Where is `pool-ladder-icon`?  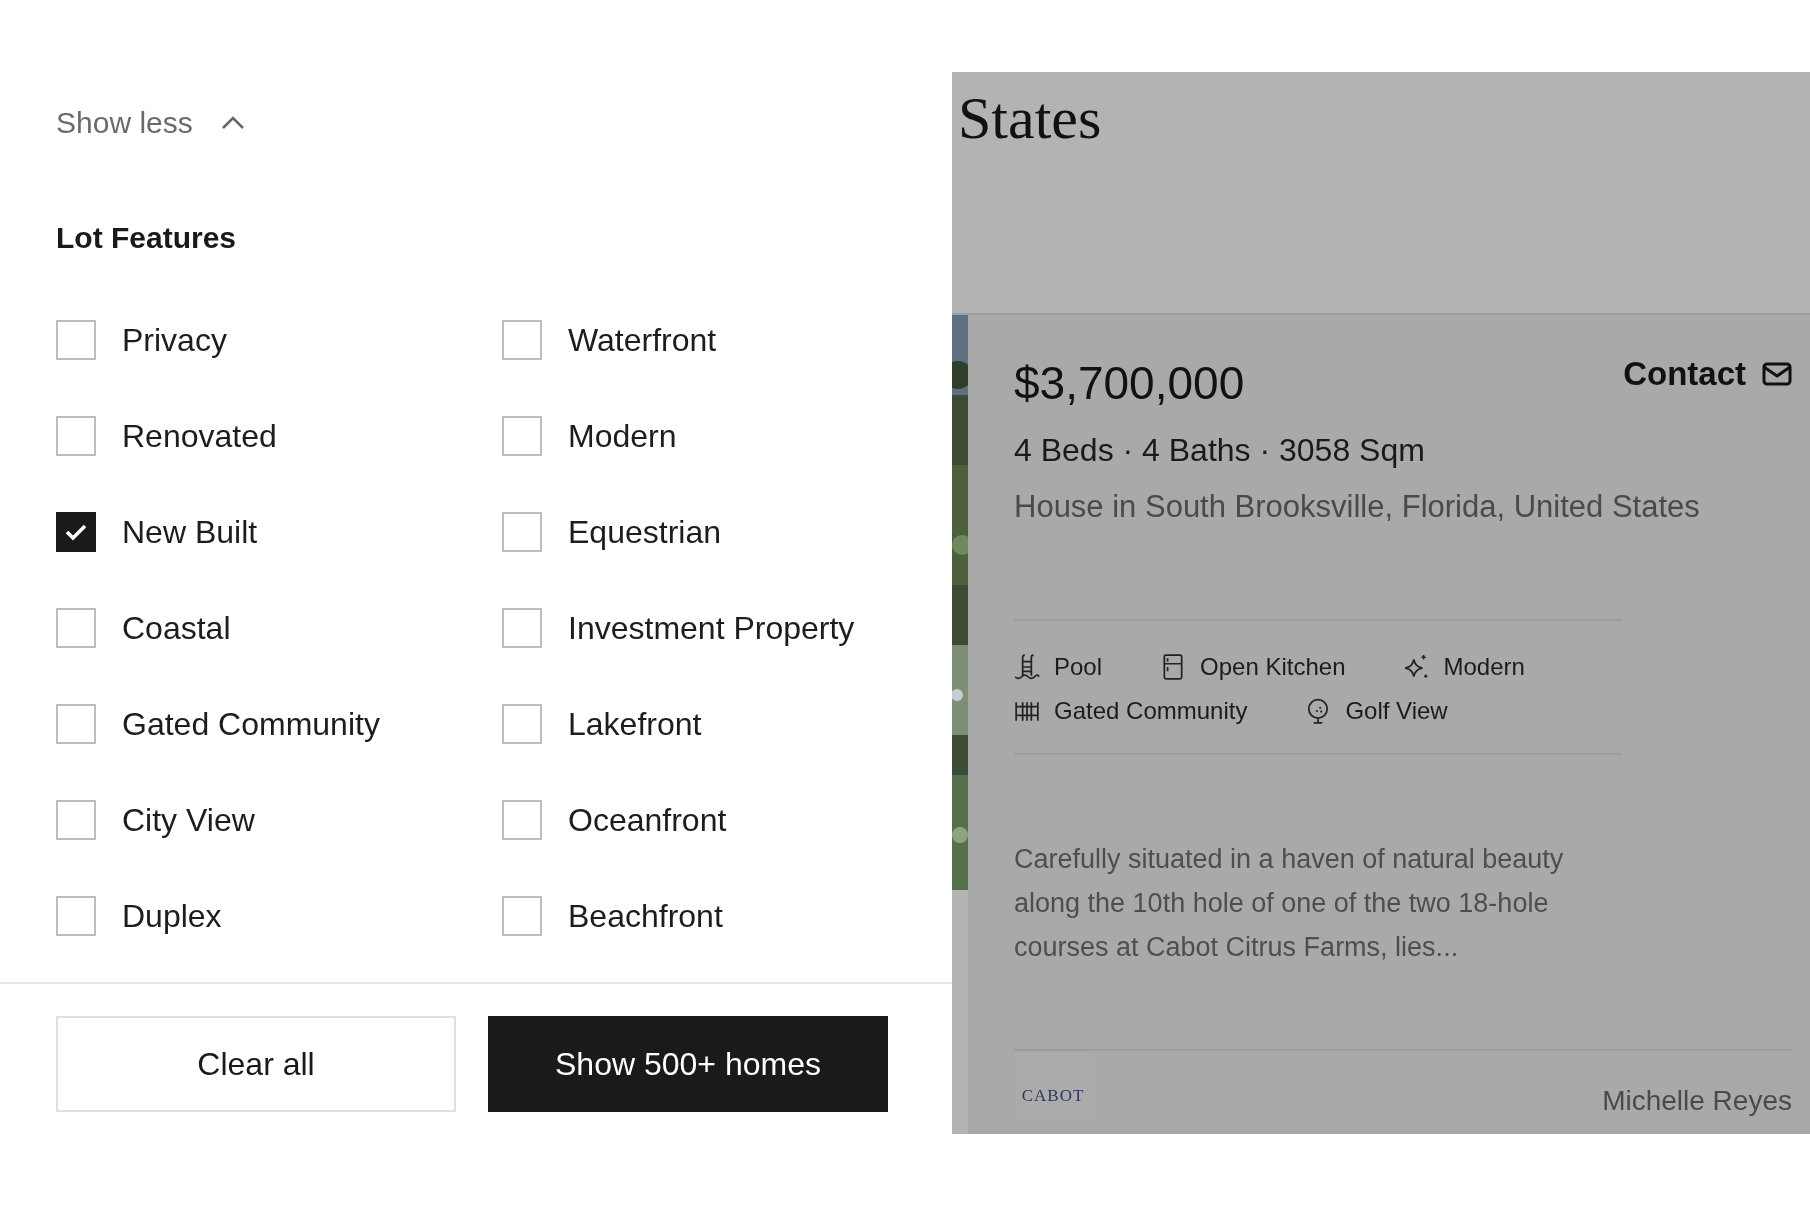 pool-ladder-icon is located at coordinates (1027, 666).